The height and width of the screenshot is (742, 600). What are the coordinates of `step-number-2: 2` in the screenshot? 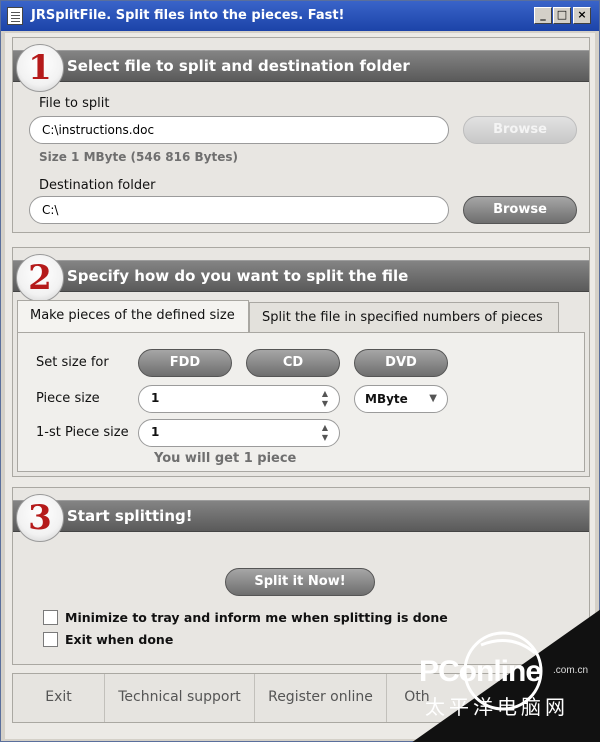 It's located at (40, 278).